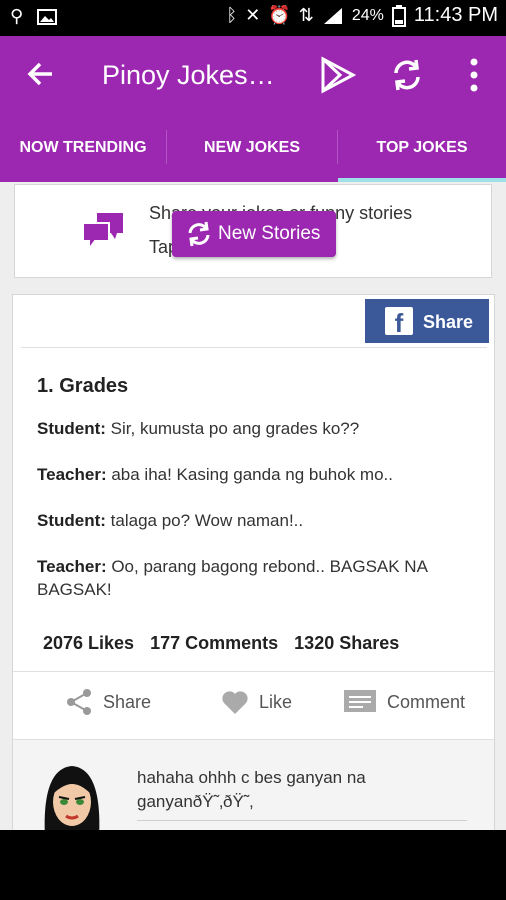 The height and width of the screenshot is (900, 506). What do you see at coordinates (399, 321) in the screenshot?
I see `facebook-icon: f` at bounding box center [399, 321].